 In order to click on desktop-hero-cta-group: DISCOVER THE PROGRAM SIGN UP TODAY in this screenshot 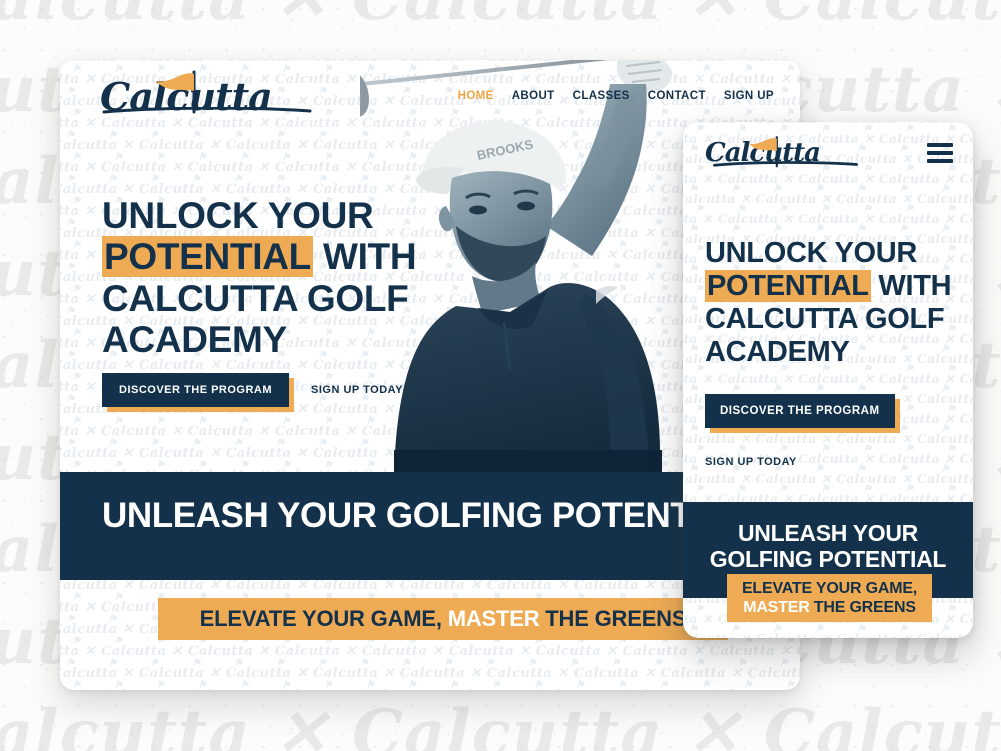, I will do `click(252, 392)`.